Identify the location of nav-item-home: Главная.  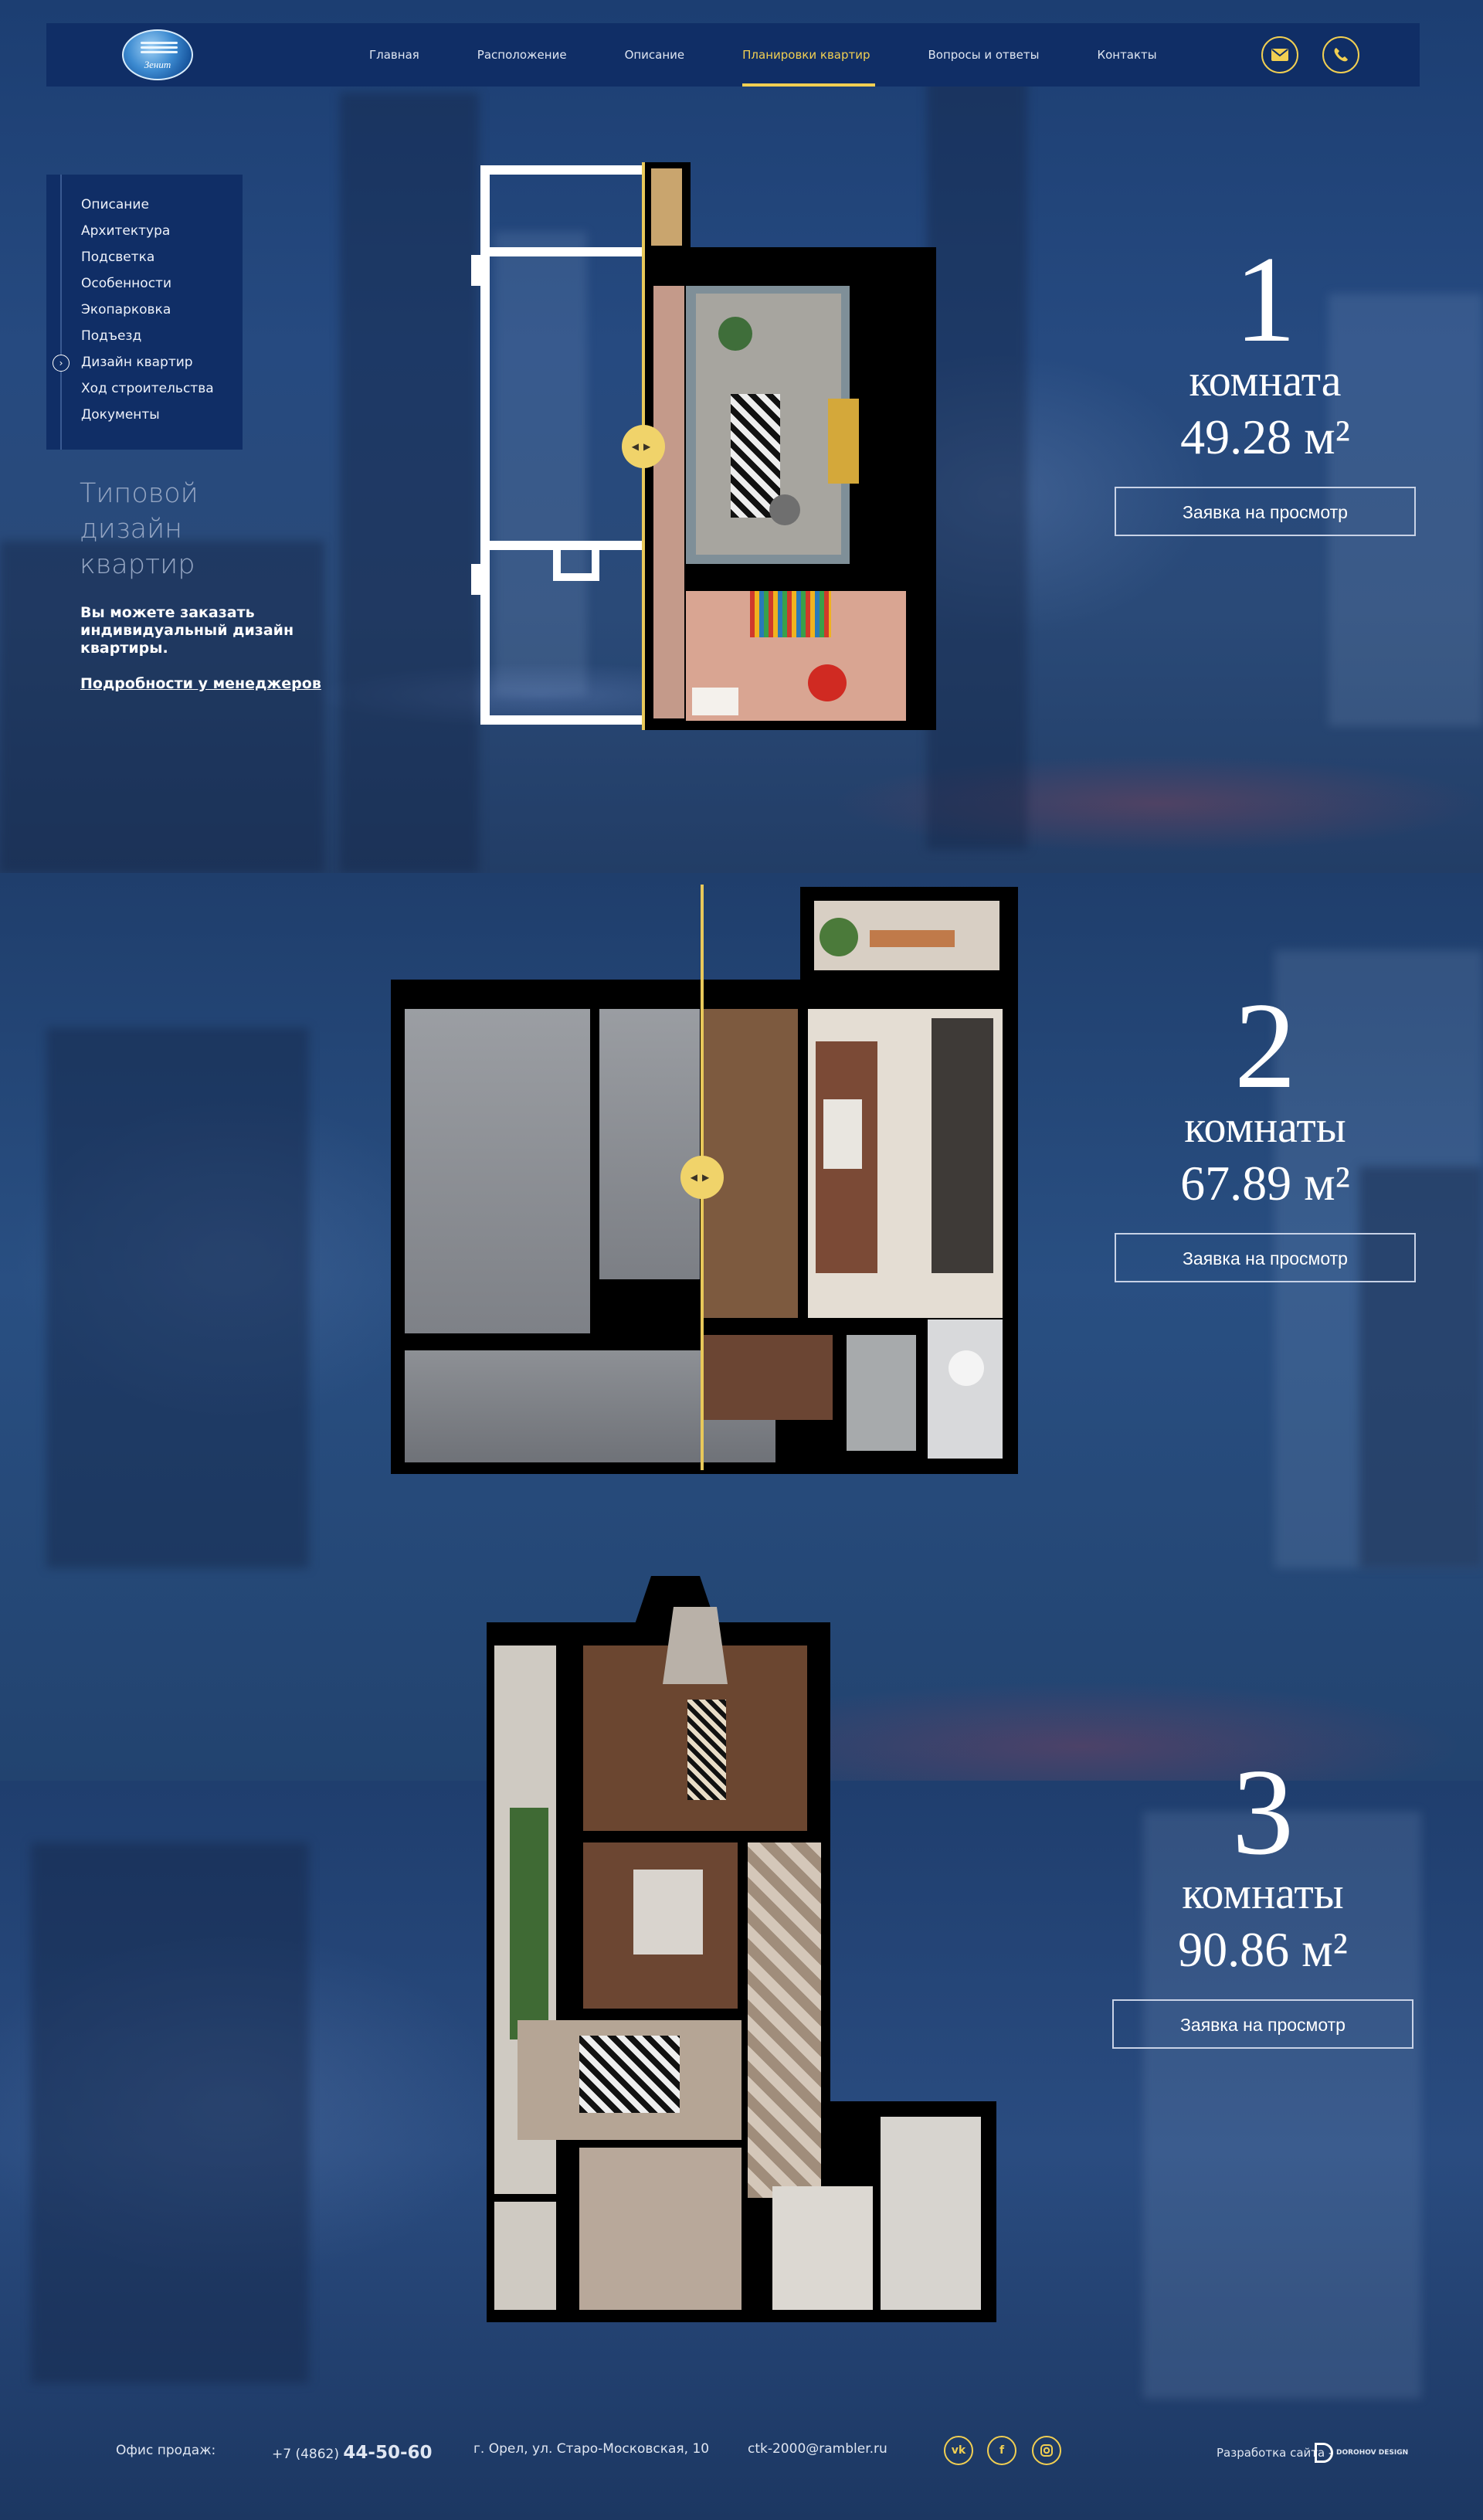
(394, 55).